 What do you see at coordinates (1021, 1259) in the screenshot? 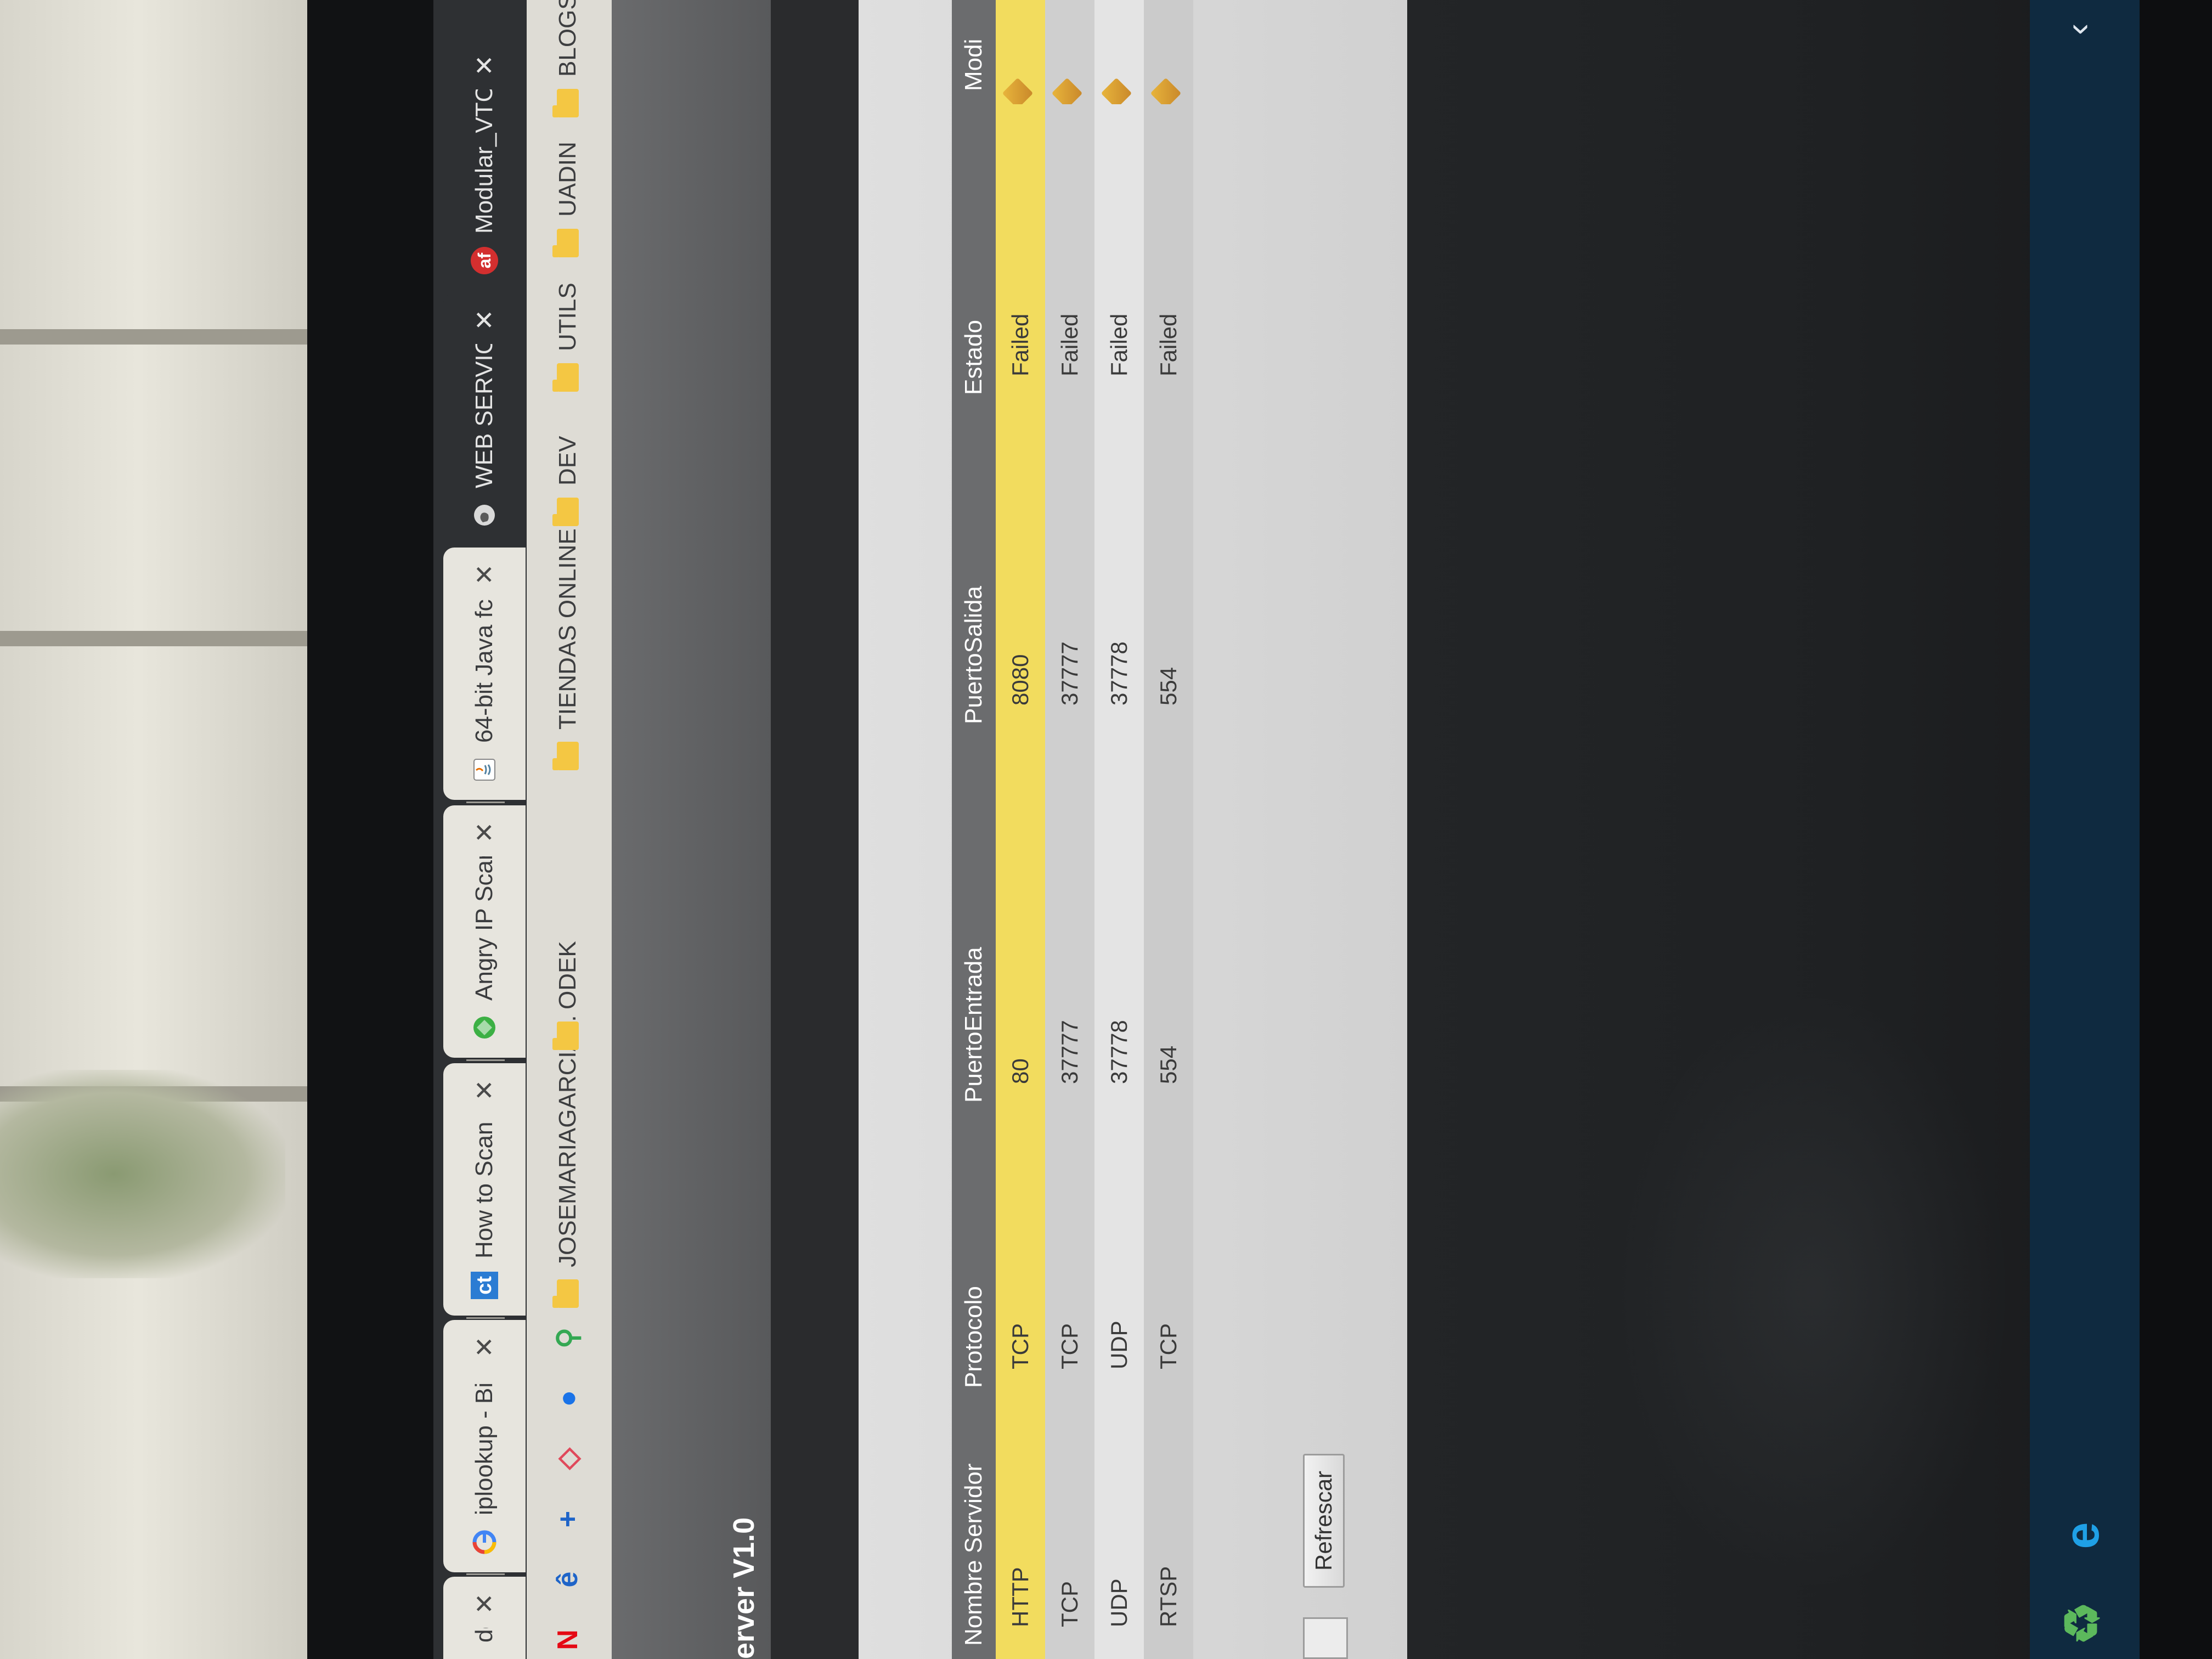
I see `cell-protocol: TCP` at bounding box center [1021, 1259].